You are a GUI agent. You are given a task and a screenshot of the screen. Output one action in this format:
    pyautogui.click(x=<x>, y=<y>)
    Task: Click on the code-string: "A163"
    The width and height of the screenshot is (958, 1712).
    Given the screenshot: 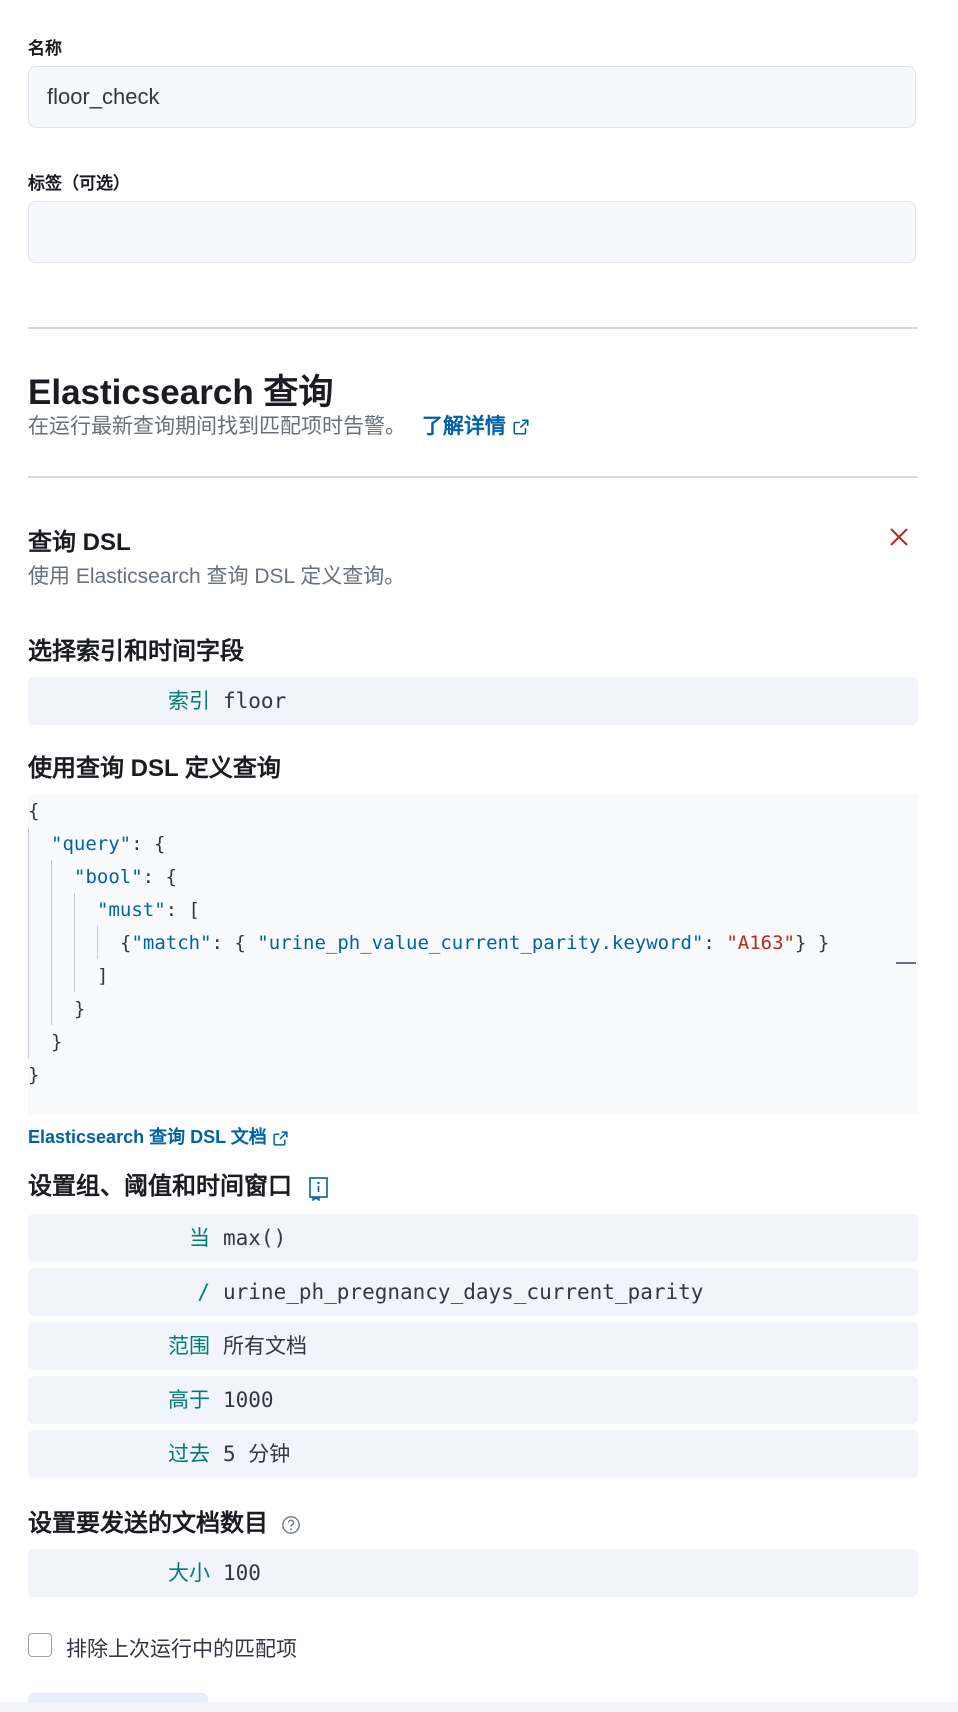 What is the action you would take?
    pyautogui.click(x=760, y=943)
    